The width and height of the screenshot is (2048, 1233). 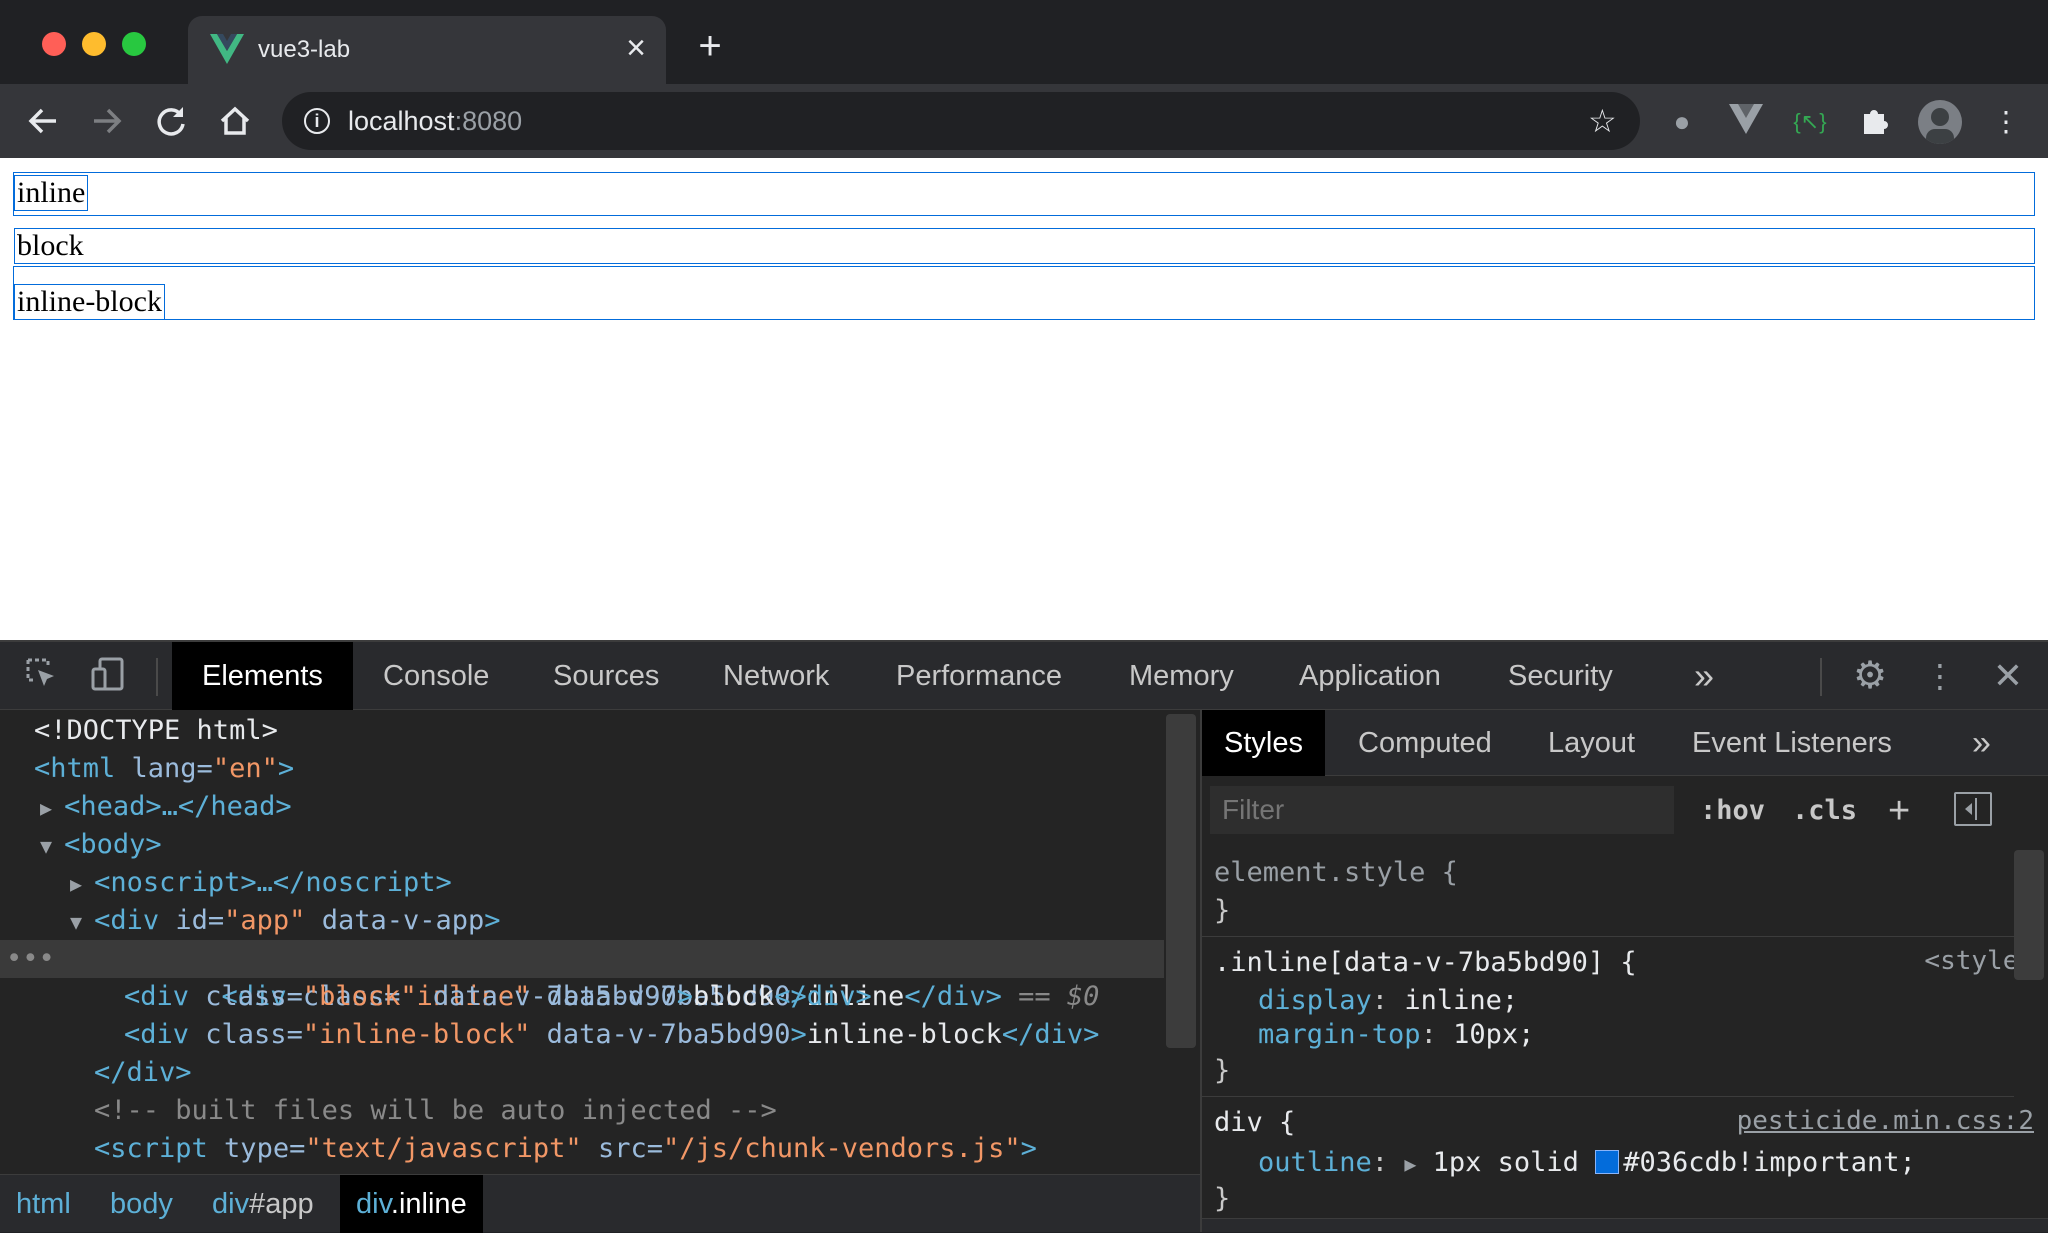 I want to click on close-devtools-icon: ✕, so click(x=2008, y=676).